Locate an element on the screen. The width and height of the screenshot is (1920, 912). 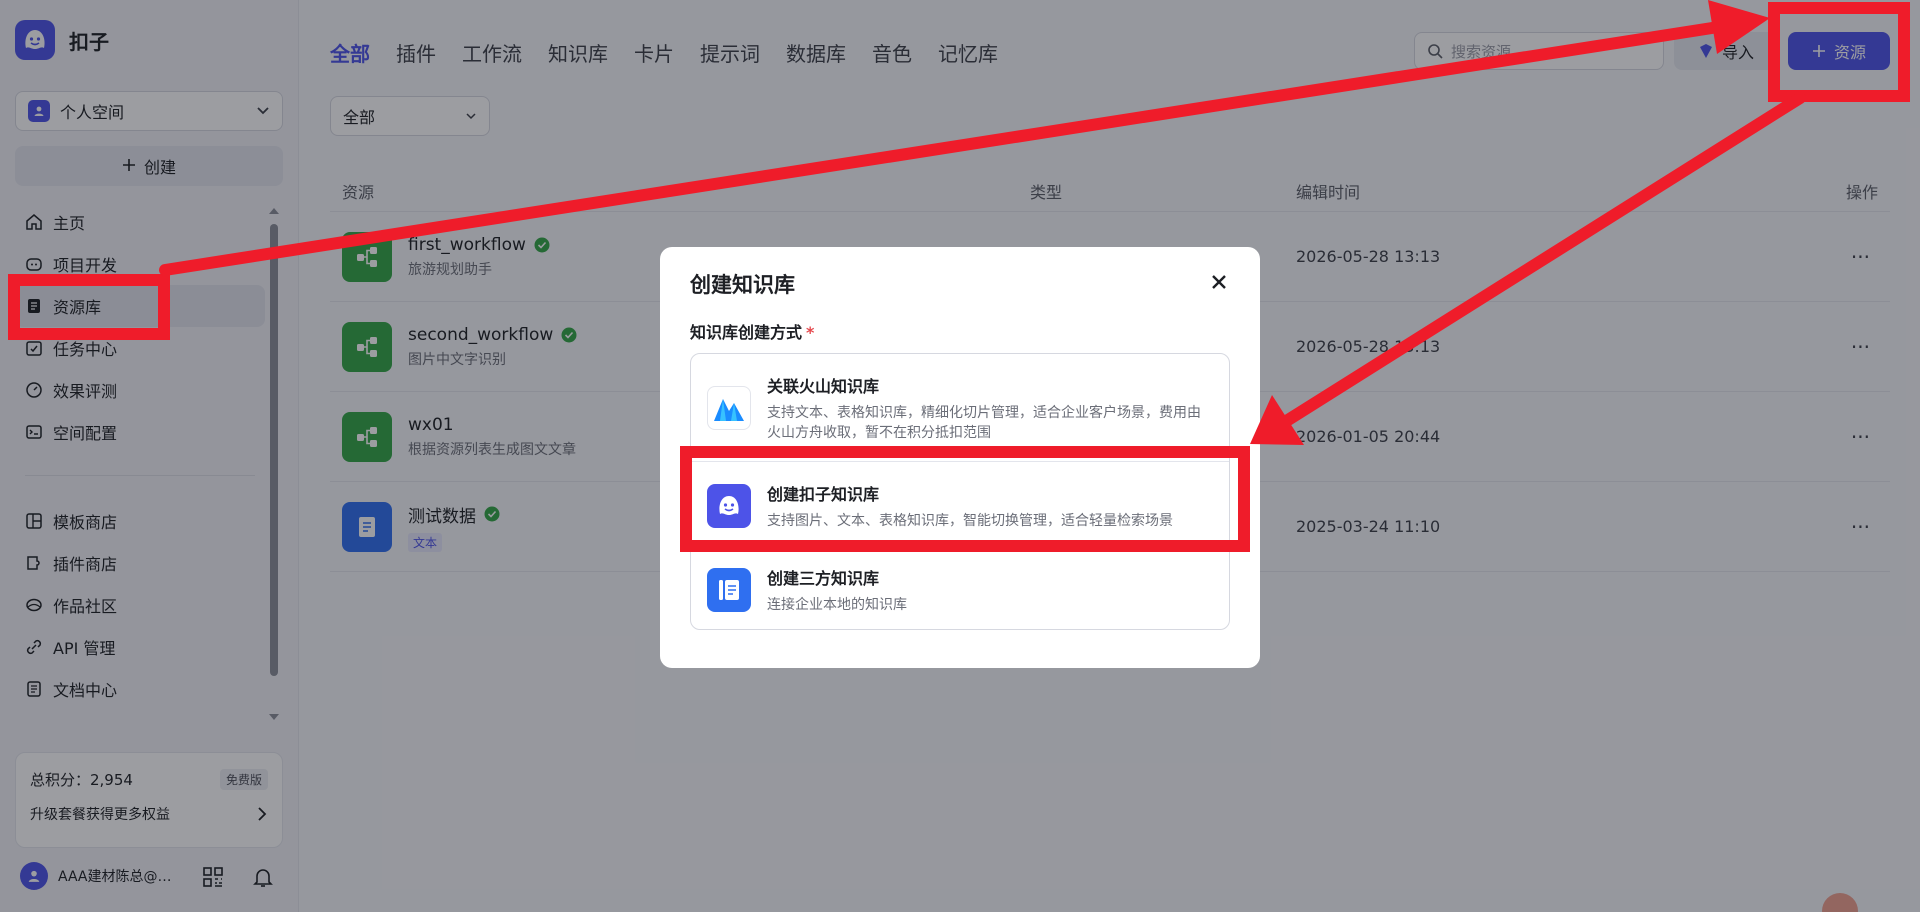
third-party-icon is located at coordinates (729, 590).